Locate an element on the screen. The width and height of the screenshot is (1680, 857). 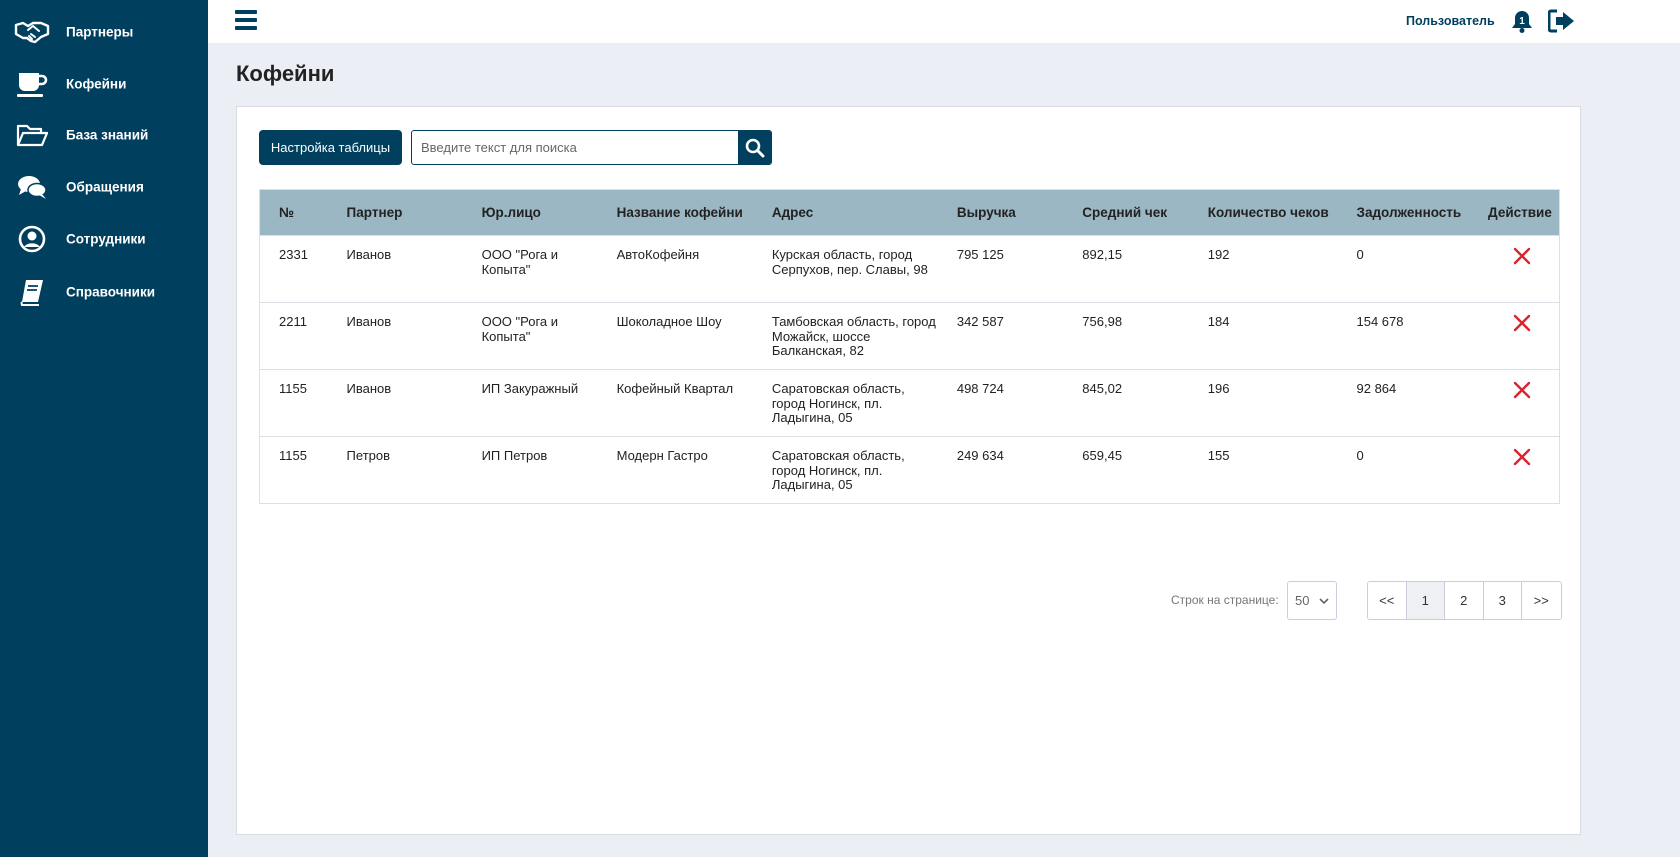
sidebar-item-label: Партнеры is located at coordinates (100, 32).